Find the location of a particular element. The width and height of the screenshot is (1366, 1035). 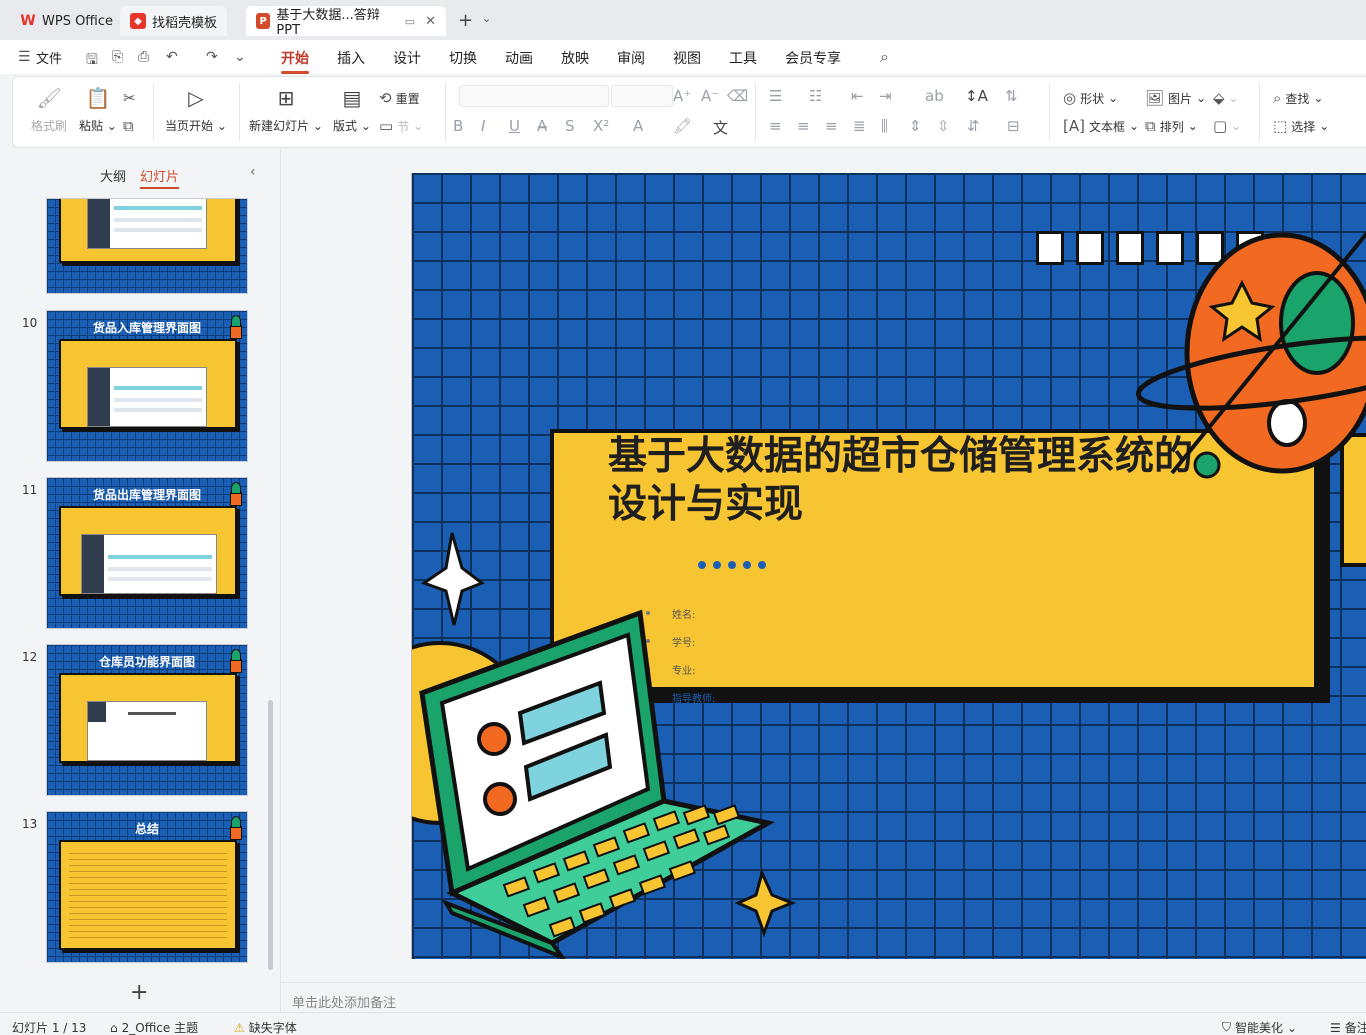

distribute-icon: ⫼ is located at coordinates (884, 126).